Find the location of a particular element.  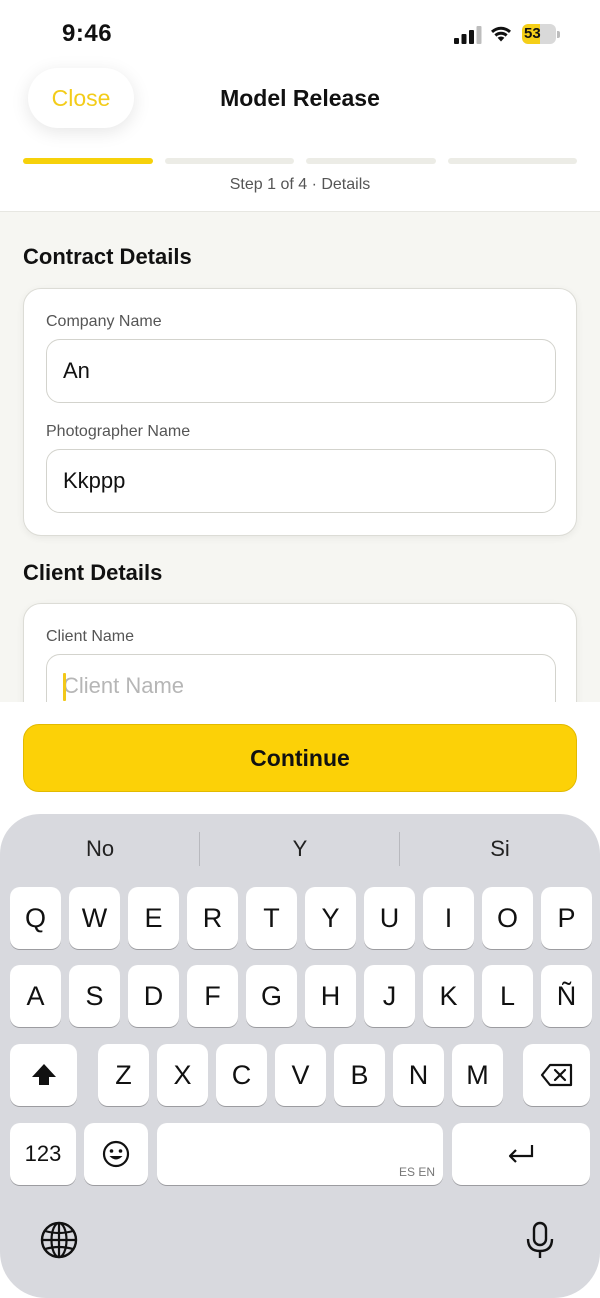

emoji-face-icon is located at coordinates (116, 1154).